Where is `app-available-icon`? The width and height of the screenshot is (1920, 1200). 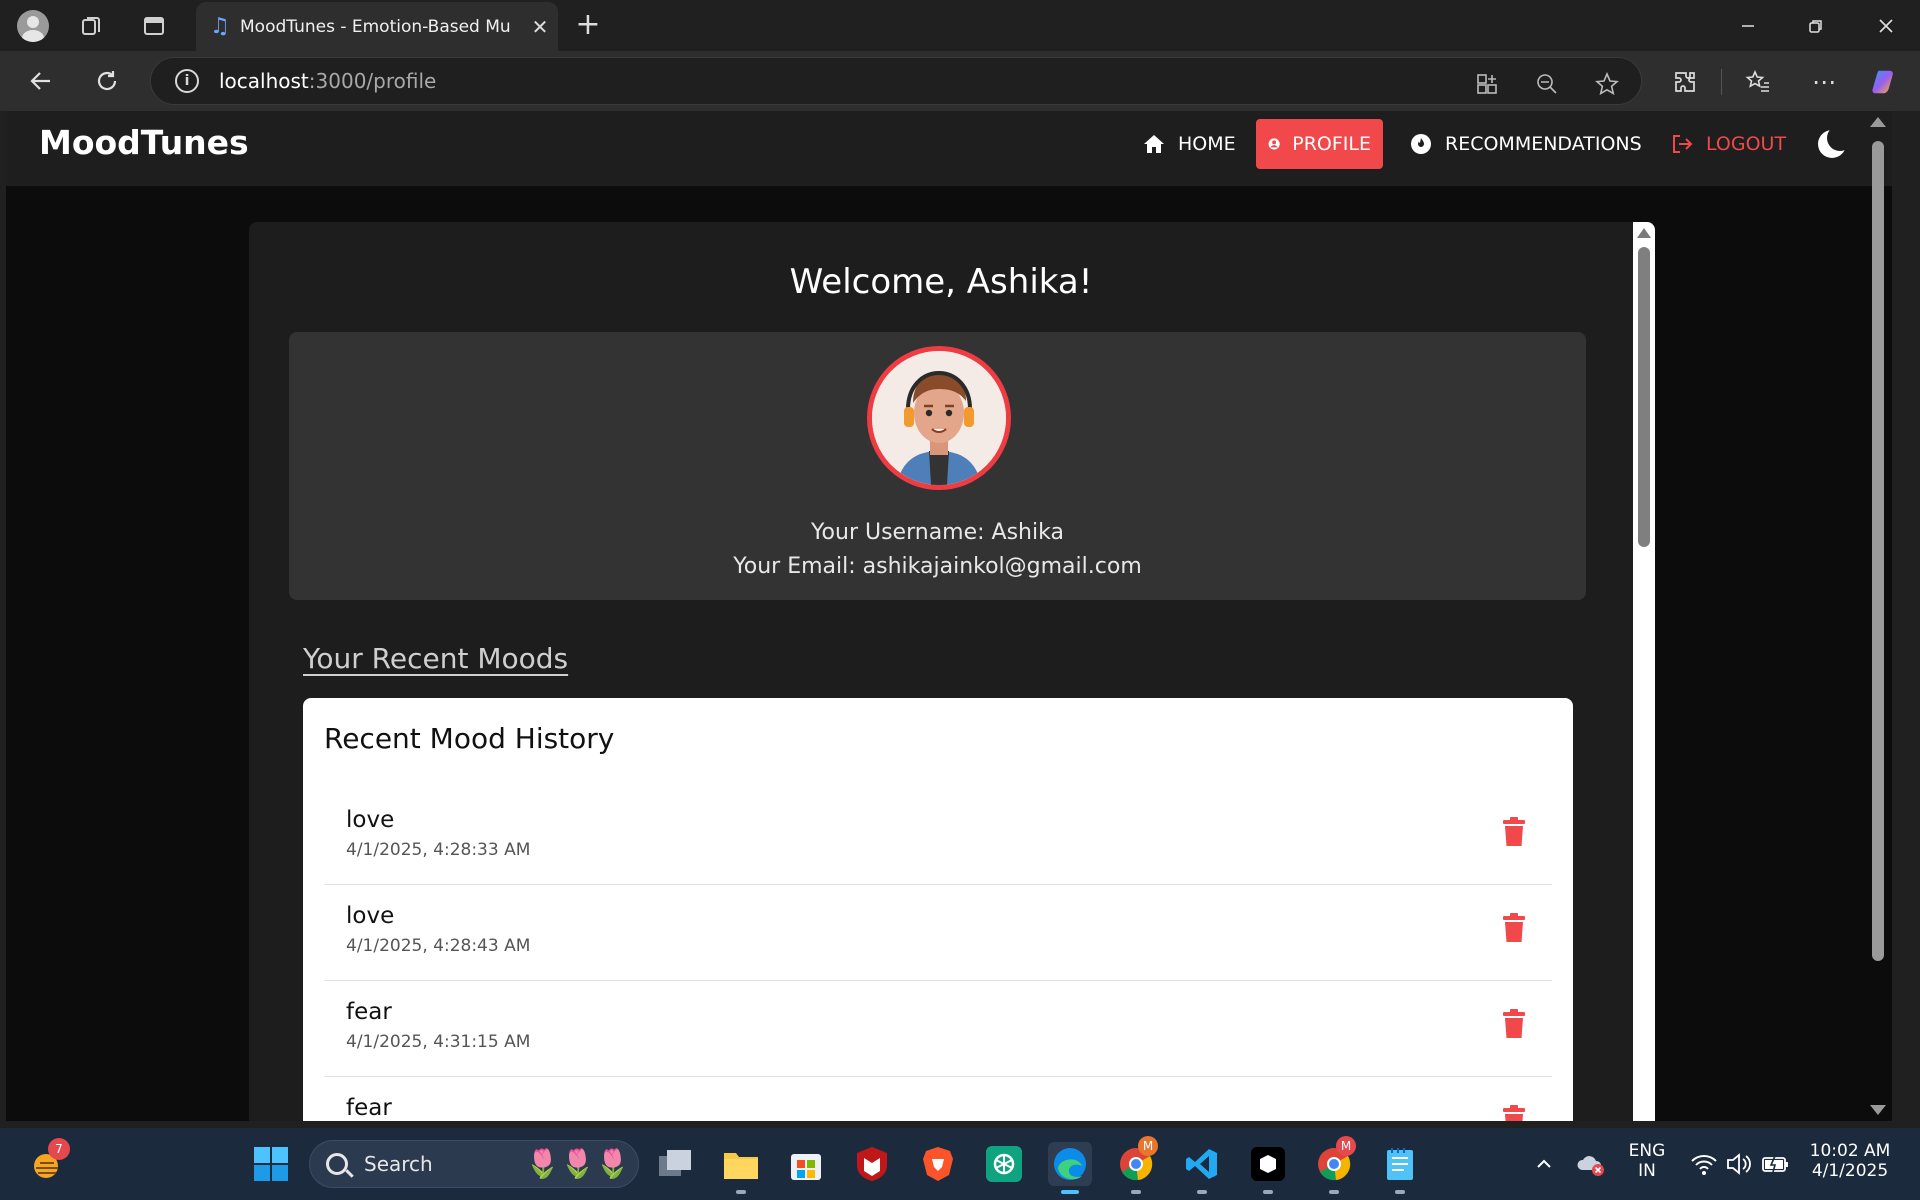 app-available-icon is located at coordinates (1487, 84).